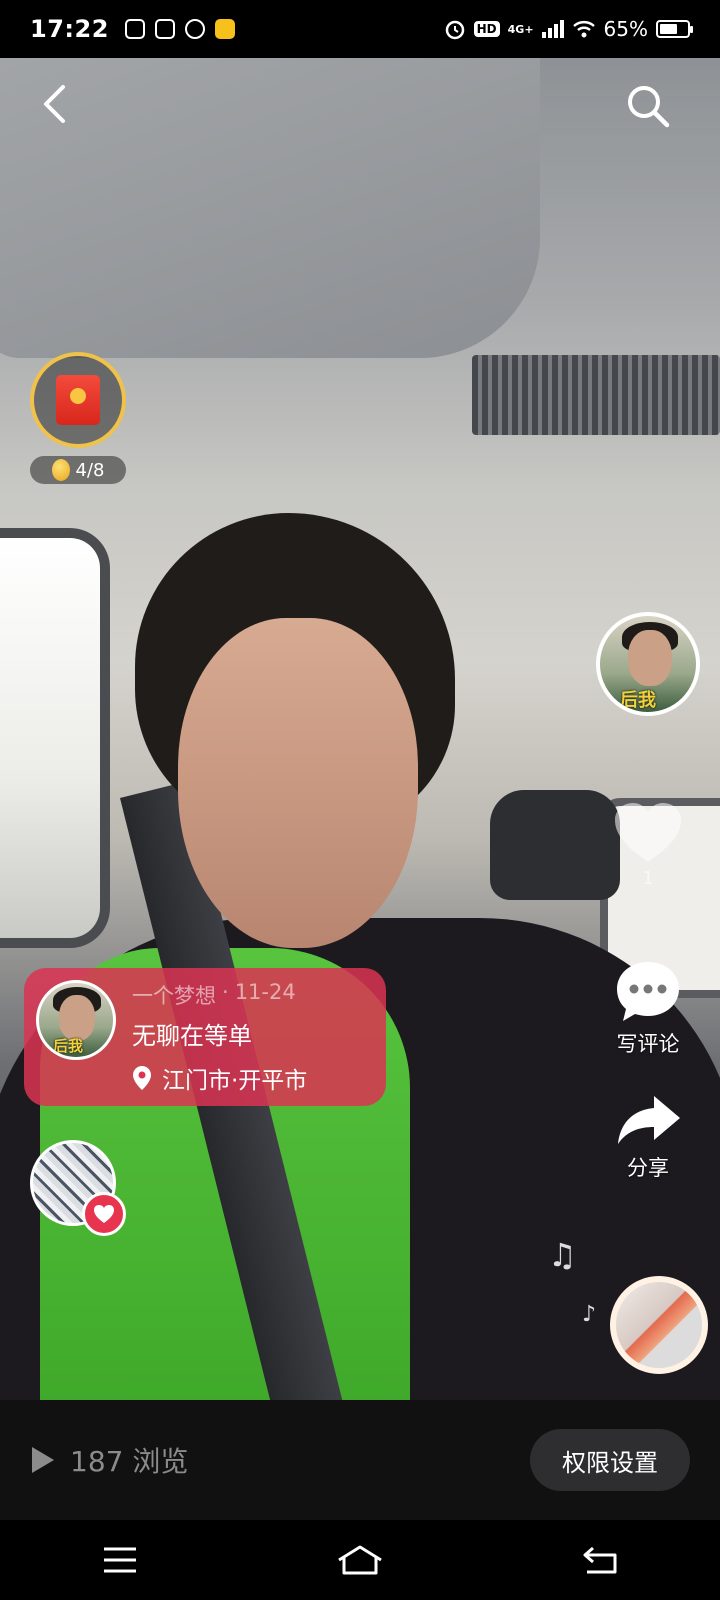 The height and width of the screenshot is (1600, 720). What do you see at coordinates (69, 29) in the screenshot?
I see `status-time: 17:22` at bounding box center [69, 29].